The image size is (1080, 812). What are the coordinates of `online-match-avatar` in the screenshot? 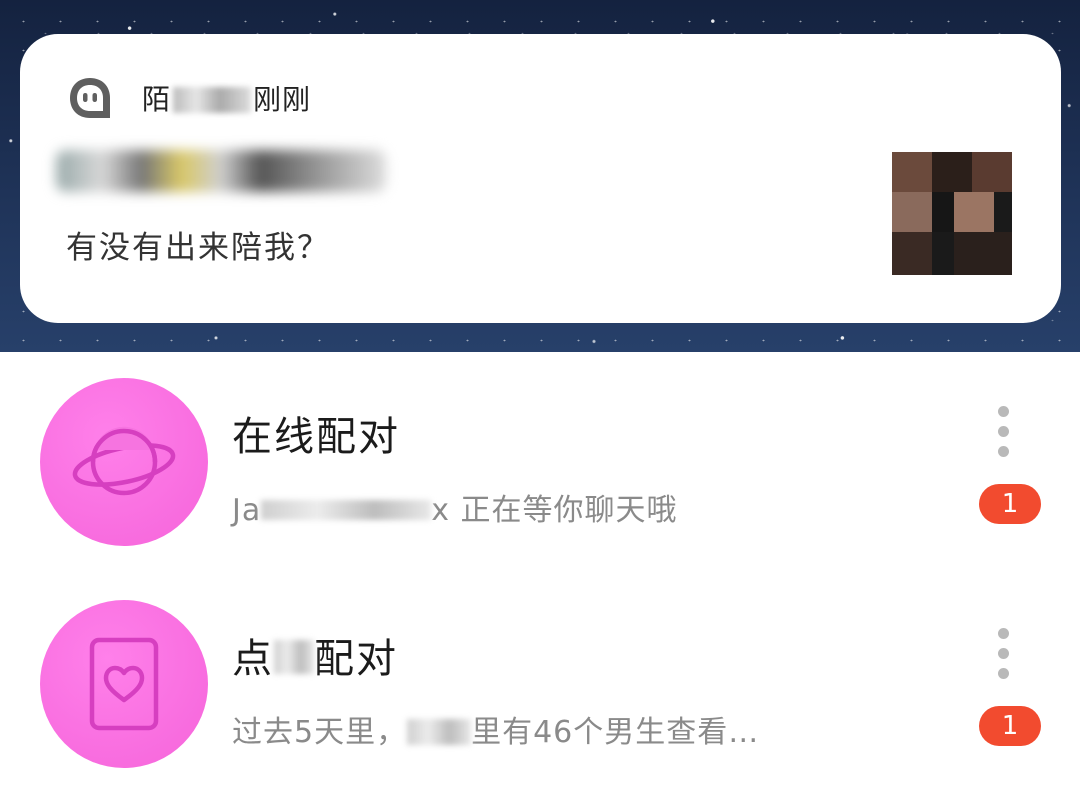 It's located at (124, 462).